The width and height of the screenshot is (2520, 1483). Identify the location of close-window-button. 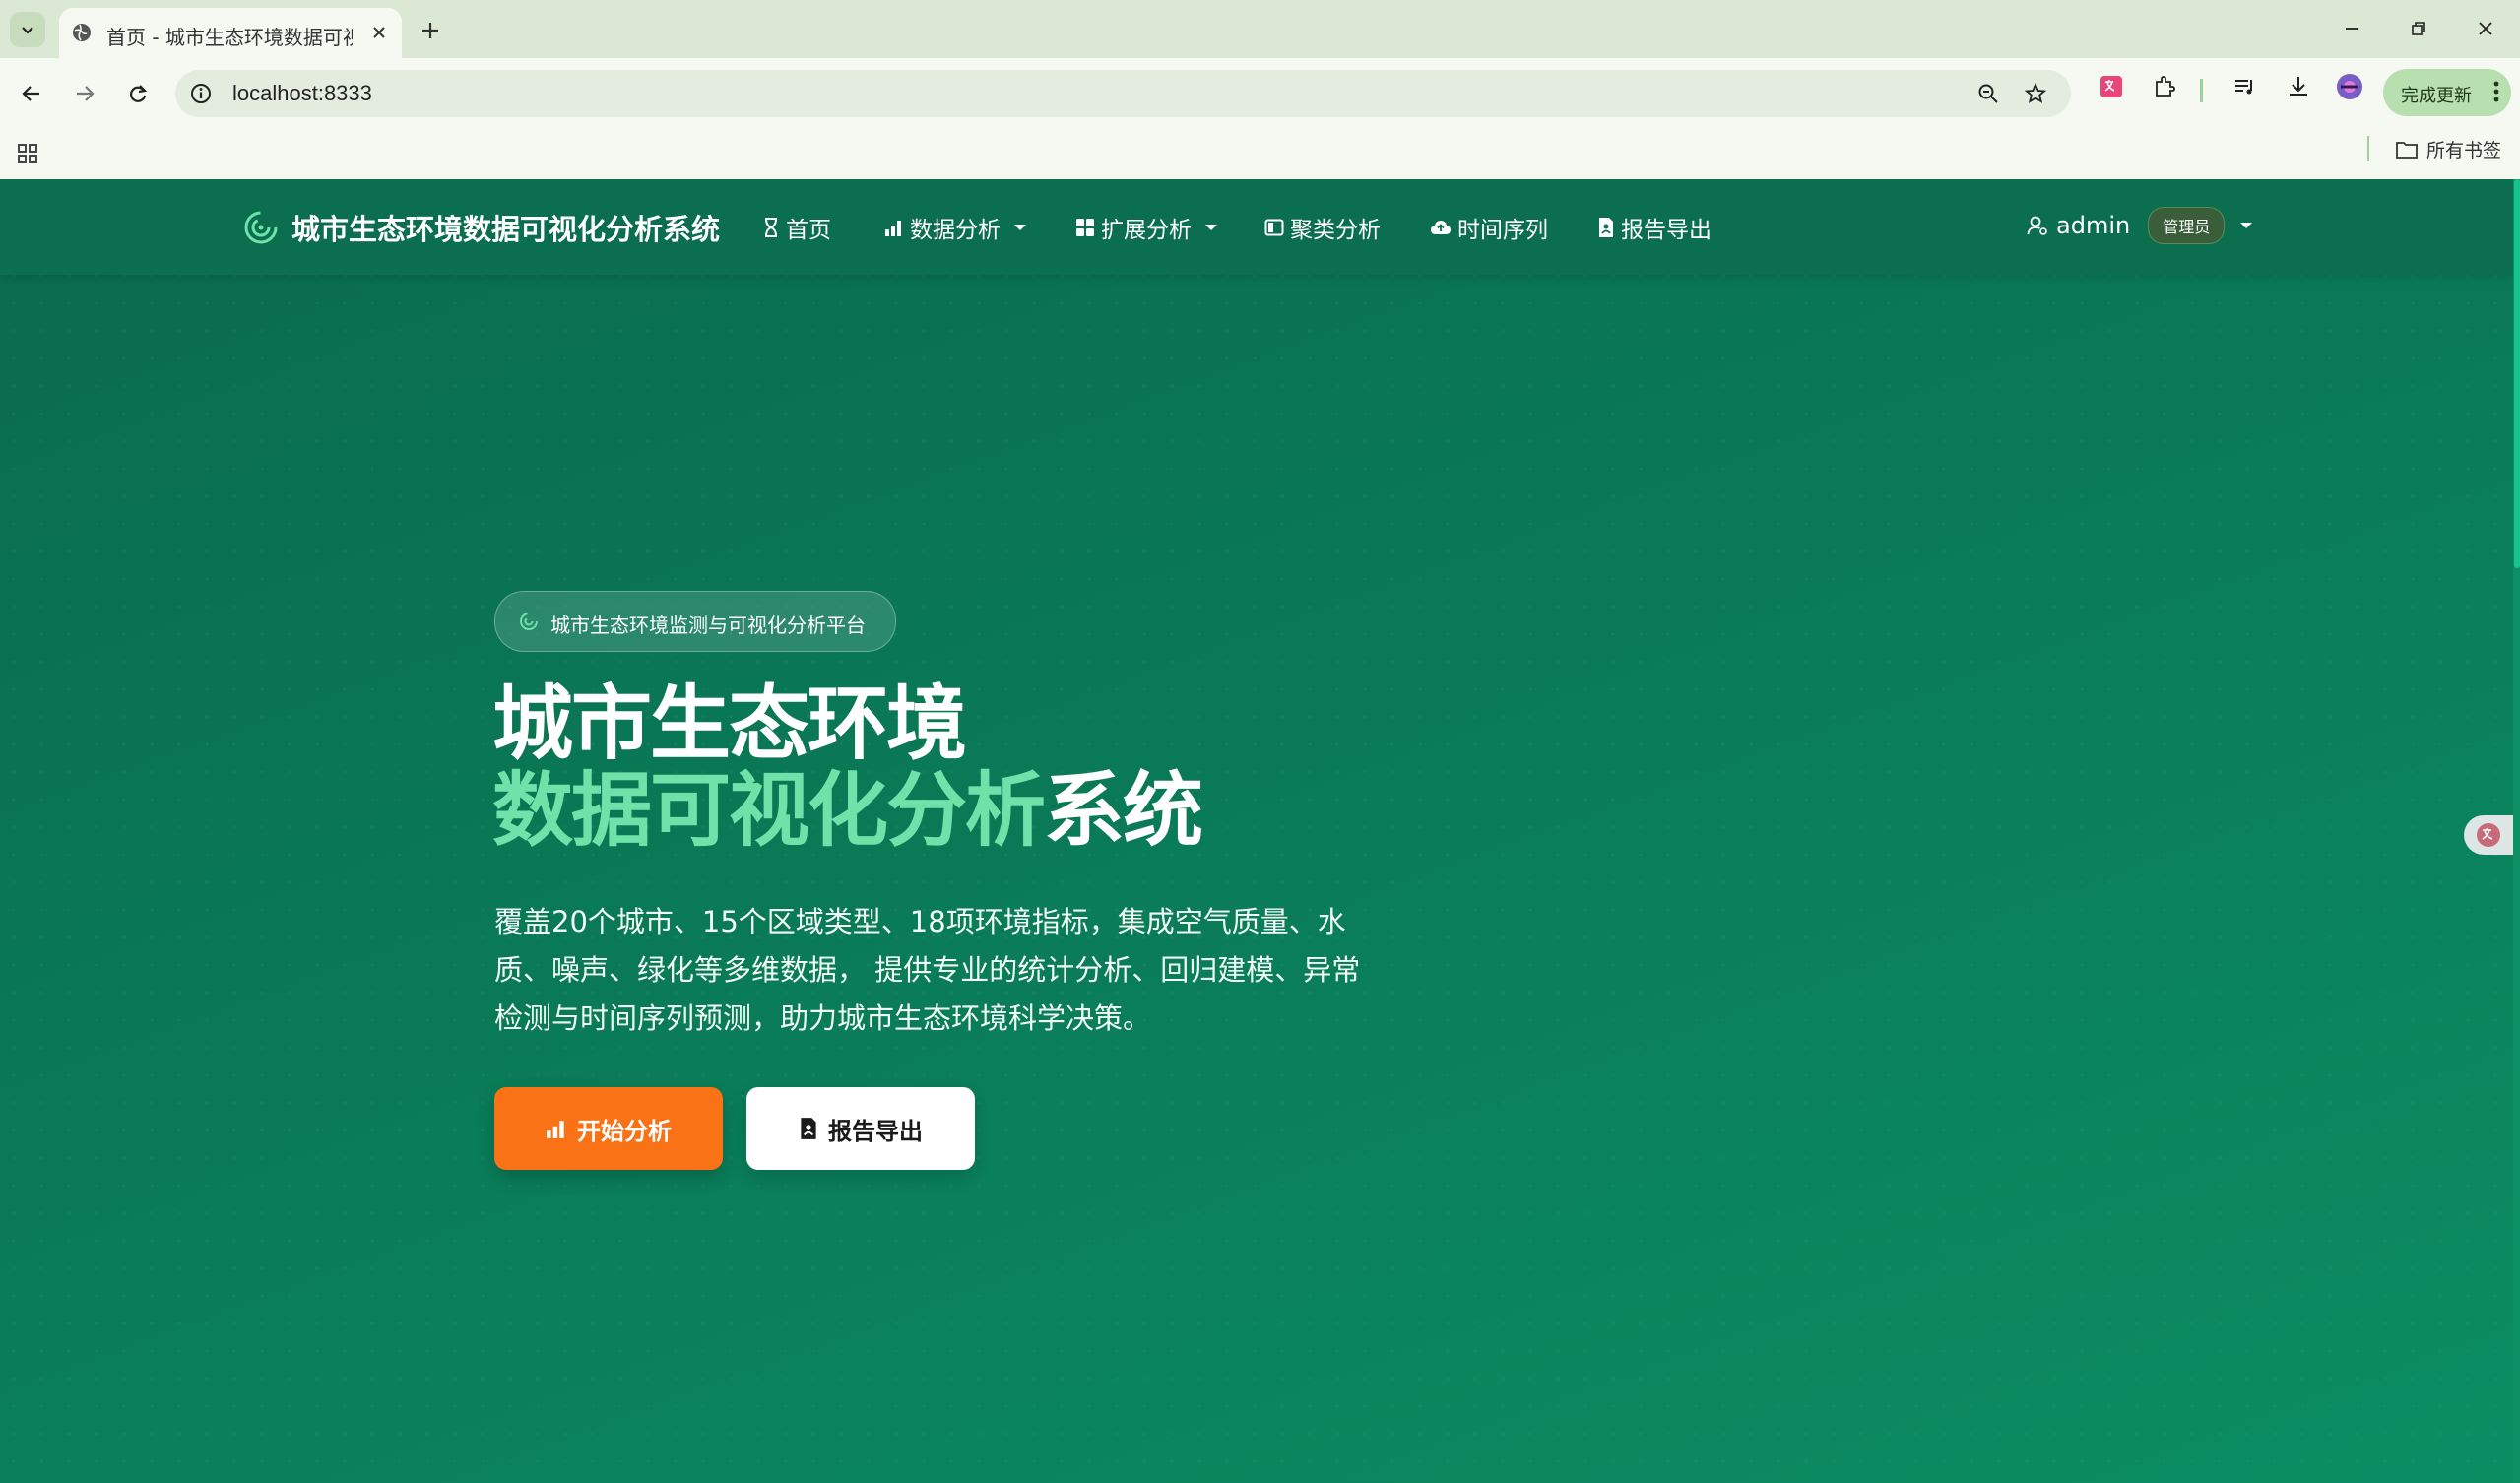
(2485, 28).